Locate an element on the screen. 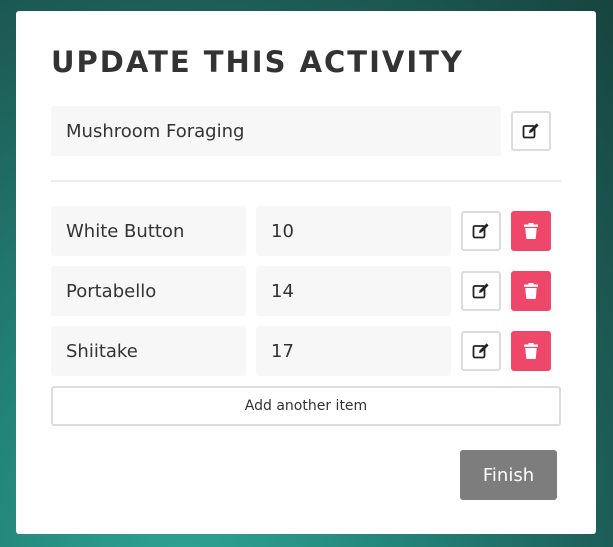 The height and width of the screenshot is (547, 613). divider is located at coordinates (306, 181).